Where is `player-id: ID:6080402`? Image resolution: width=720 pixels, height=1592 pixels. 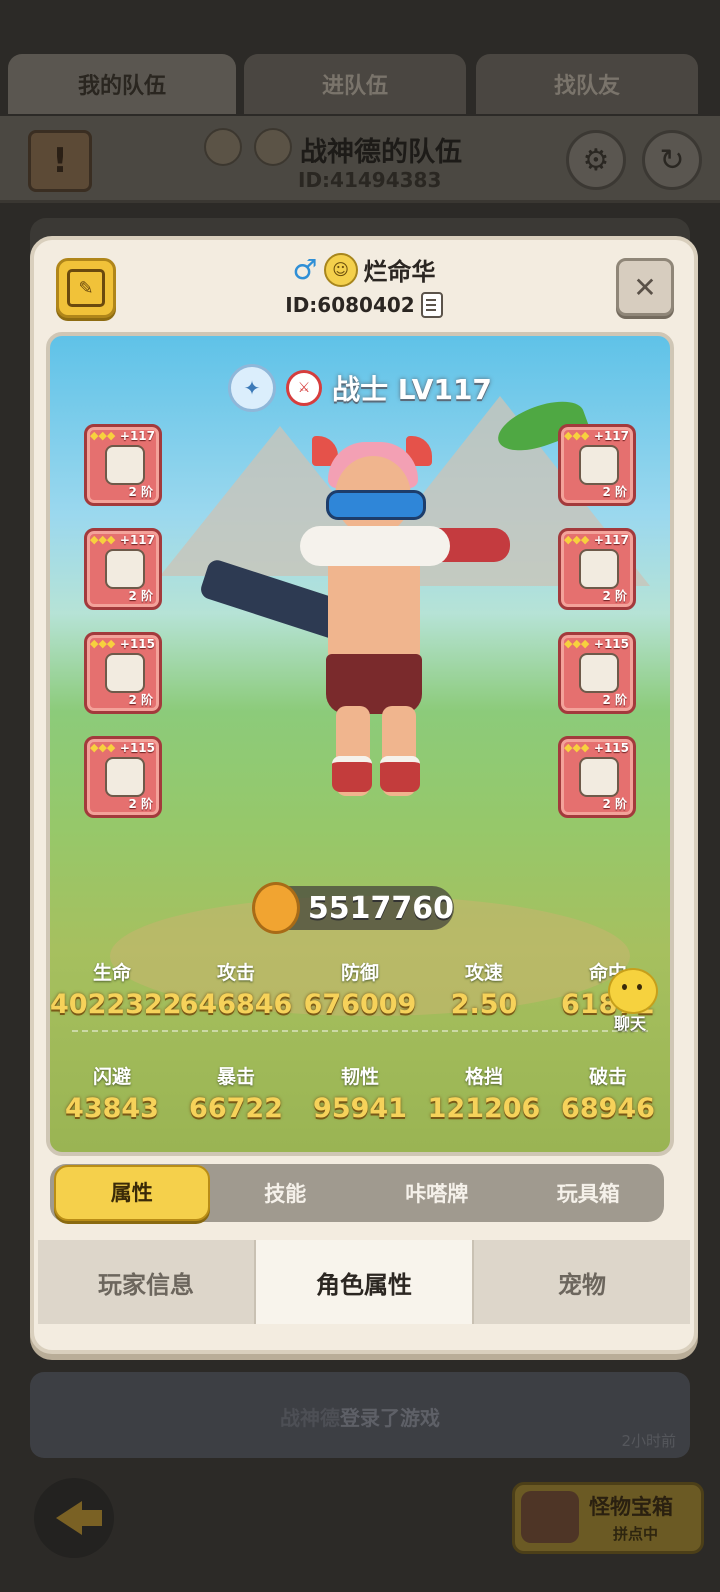
player-id: ID:6080402 is located at coordinates (350, 305).